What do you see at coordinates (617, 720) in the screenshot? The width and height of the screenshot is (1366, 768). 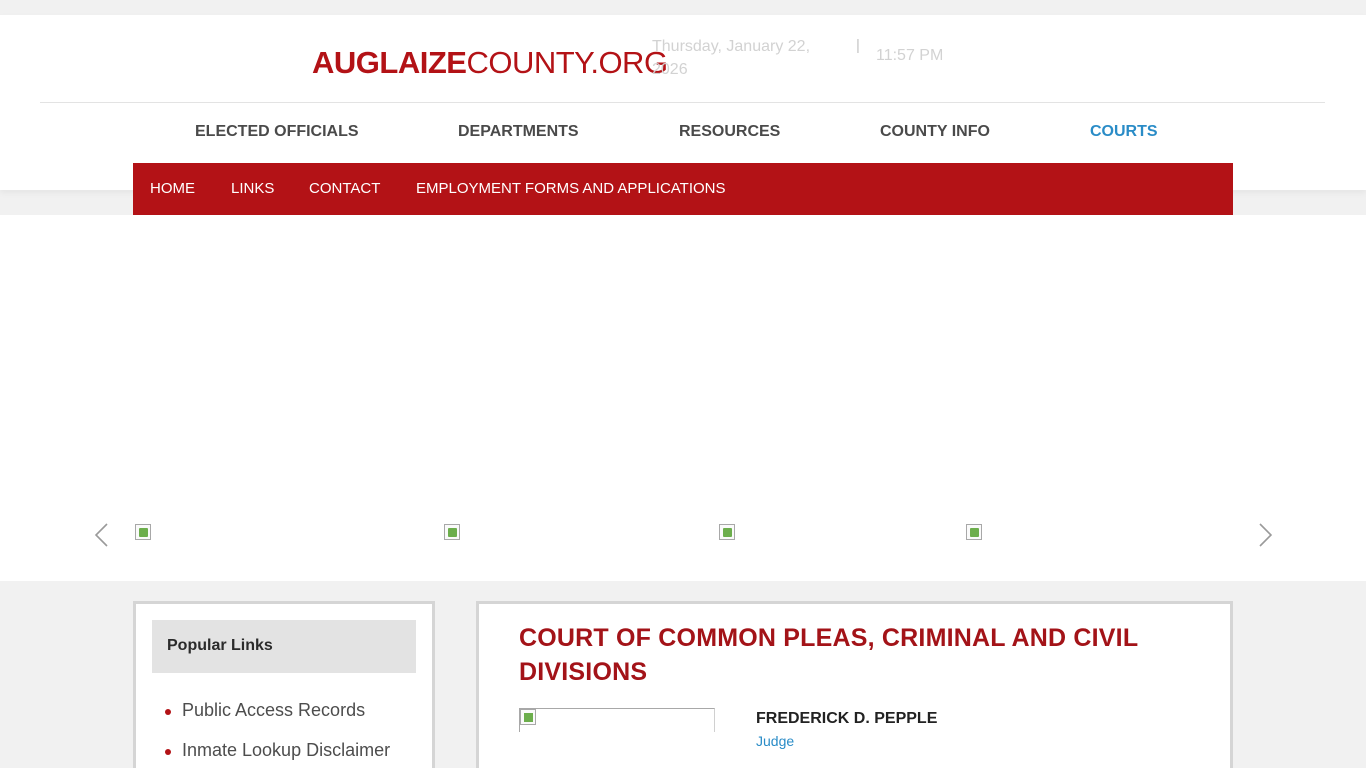 I see `judge-photo` at bounding box center [617, 720].